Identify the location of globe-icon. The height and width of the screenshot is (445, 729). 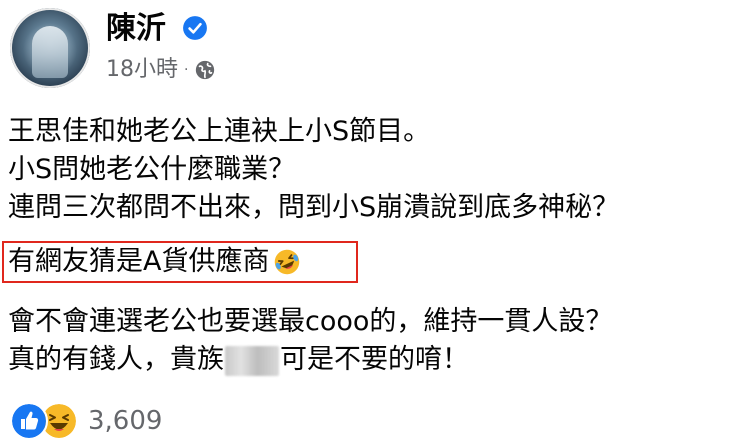
(205, 70).